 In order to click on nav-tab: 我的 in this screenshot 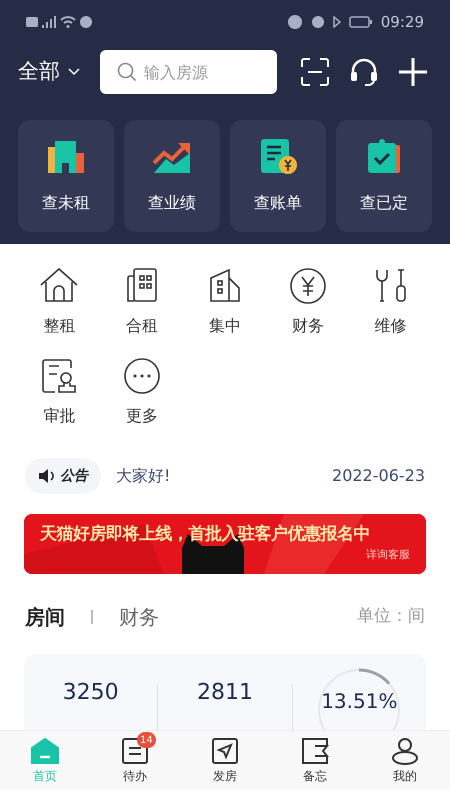, I will do `click(405, 760)`.